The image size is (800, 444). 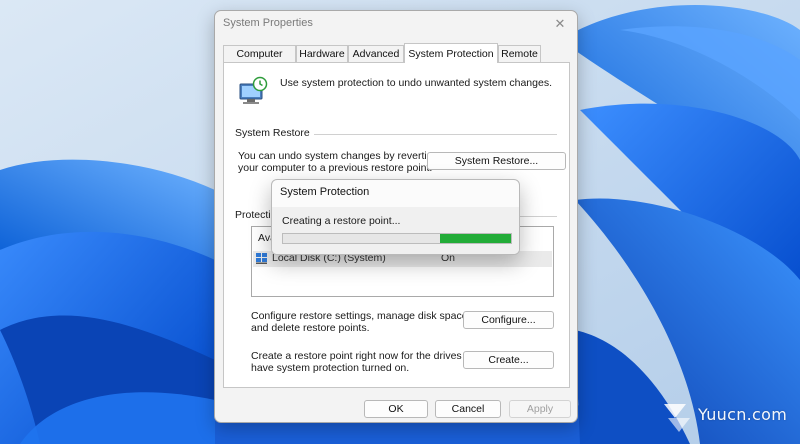 What do you see at coordinates (330, 367) in the screenshot?
I see `create-desc-line2: have system protection turned on.` at bounding box center [330, 367].